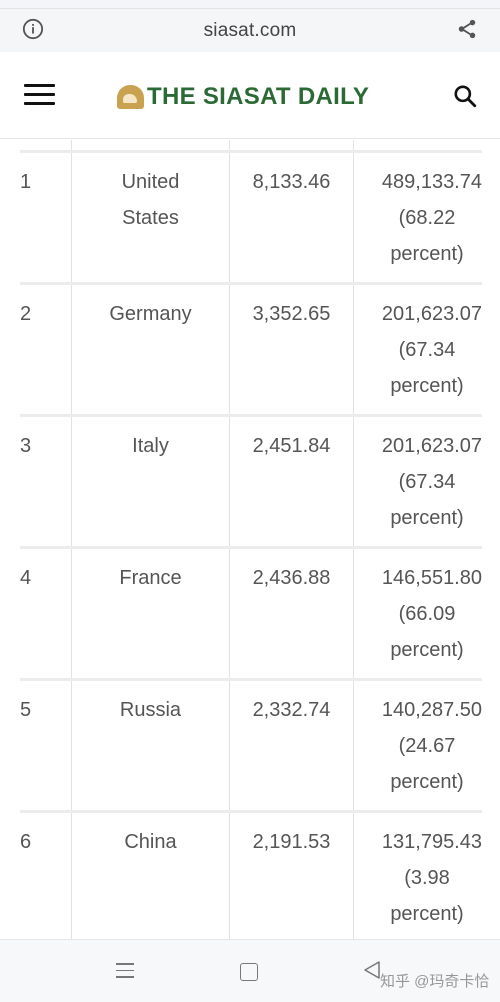  I want to click on percent-value: (24.67, so click(427, 746).